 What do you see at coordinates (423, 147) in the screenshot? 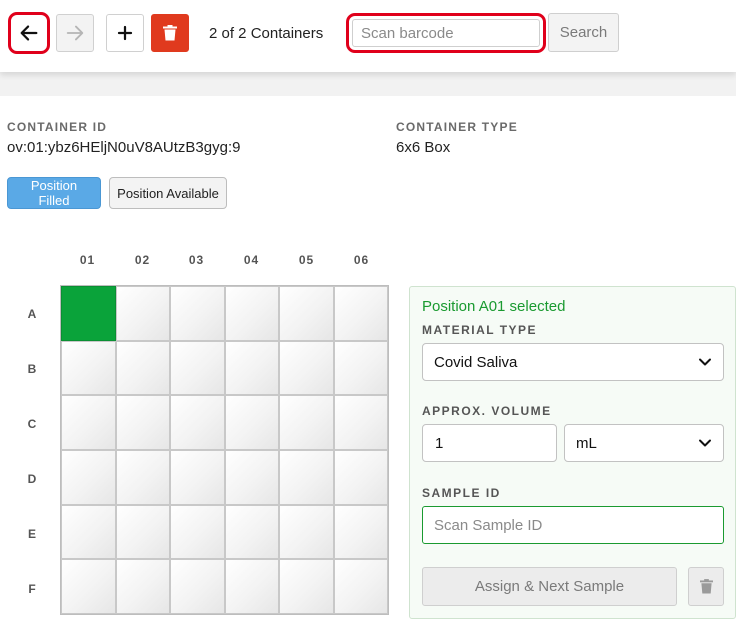
I see `container-type-value: 6x6 Box` at bounding box center [423, 147].